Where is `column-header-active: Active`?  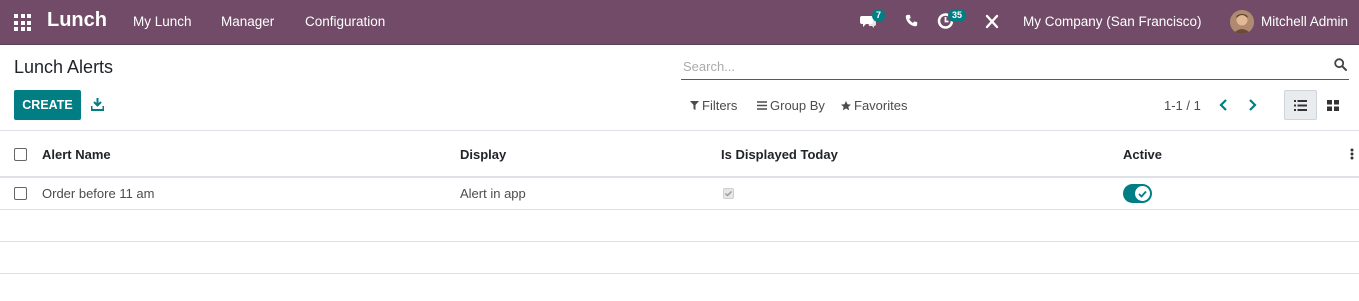 column-header-active: Active is located at coordinates (1142, 154).